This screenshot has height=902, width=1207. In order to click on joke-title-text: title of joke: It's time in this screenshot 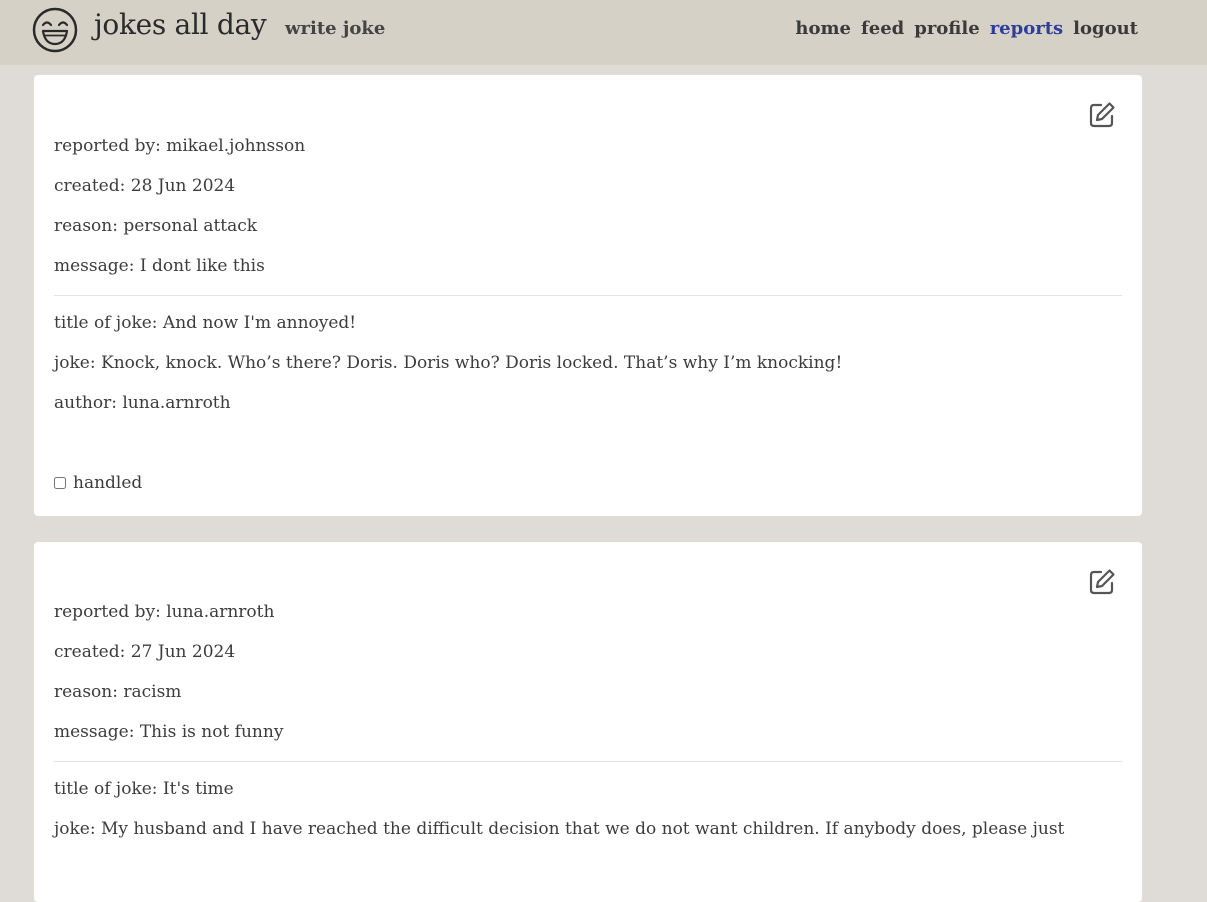, I will do `click(144, 789)`.